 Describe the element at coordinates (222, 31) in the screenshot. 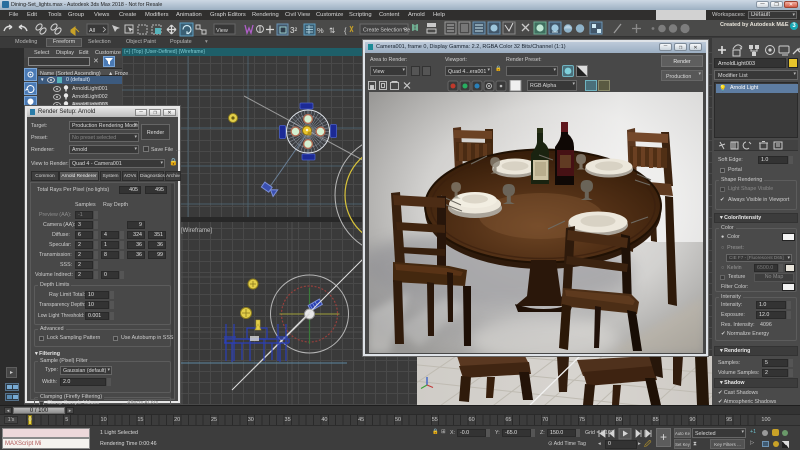

I see `svg-text: View` at that location.